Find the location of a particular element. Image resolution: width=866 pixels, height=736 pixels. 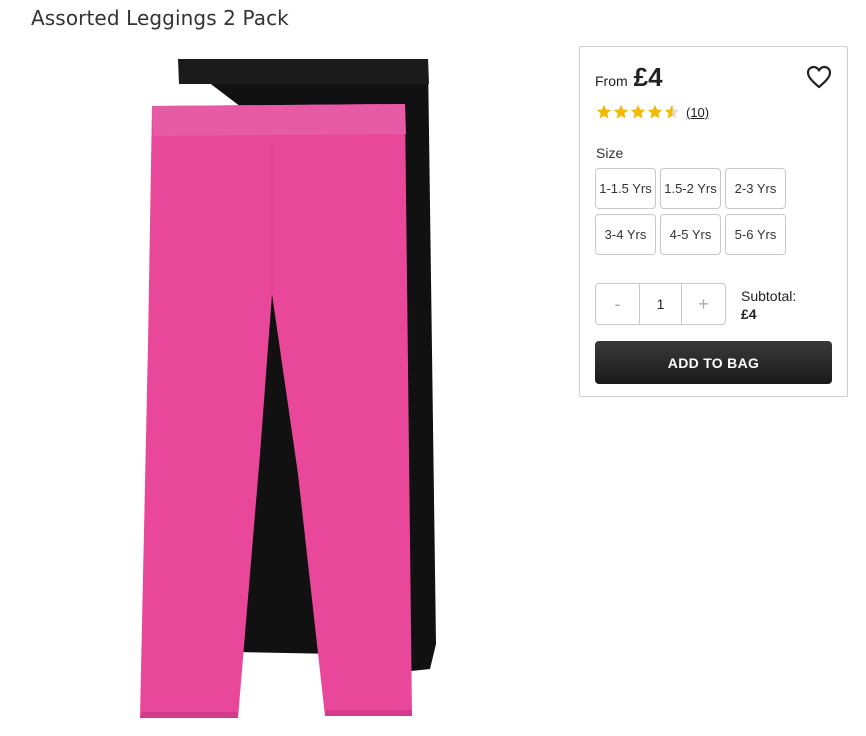

product-title: Assorted Leggings 2 Pack is located at coordinates (160, 18).